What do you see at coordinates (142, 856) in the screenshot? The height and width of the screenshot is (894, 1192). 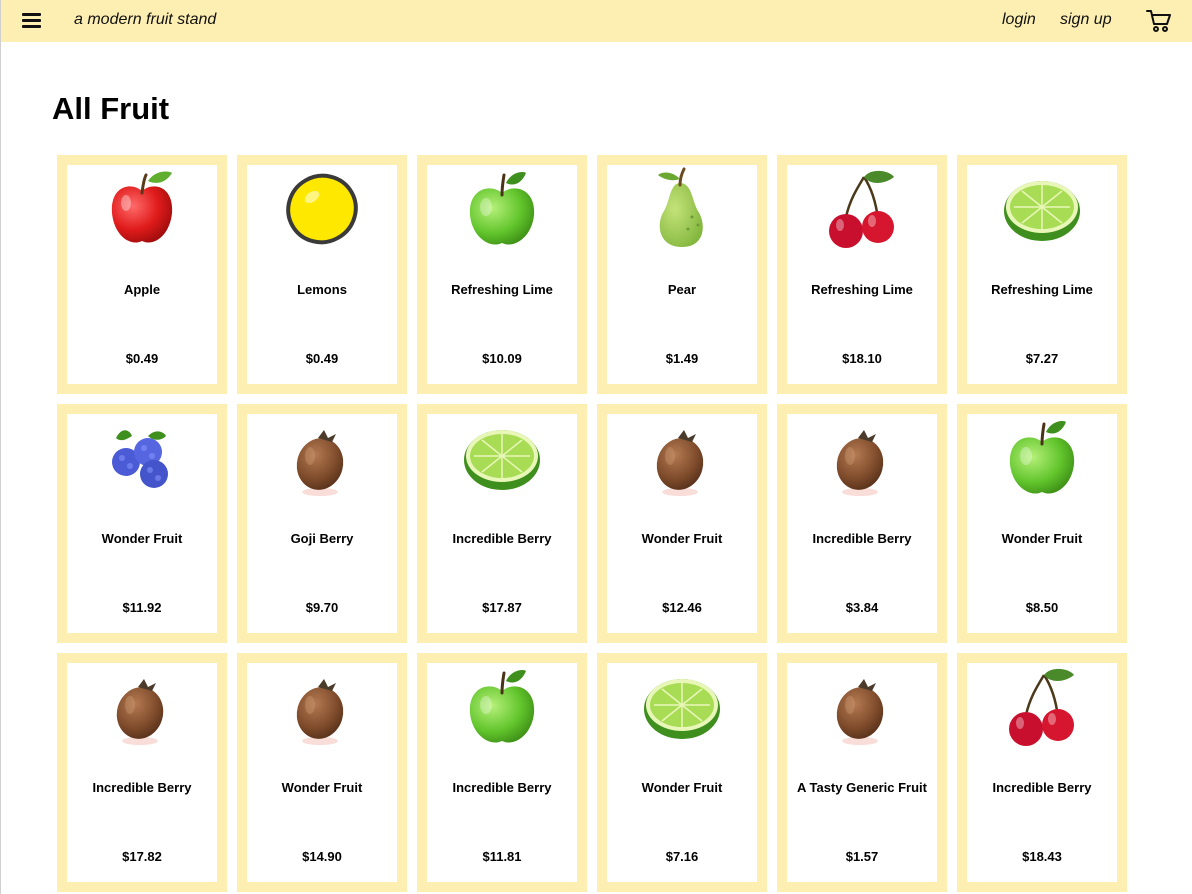 I see `product-price: $17.82` at bounding box center [142, 856].